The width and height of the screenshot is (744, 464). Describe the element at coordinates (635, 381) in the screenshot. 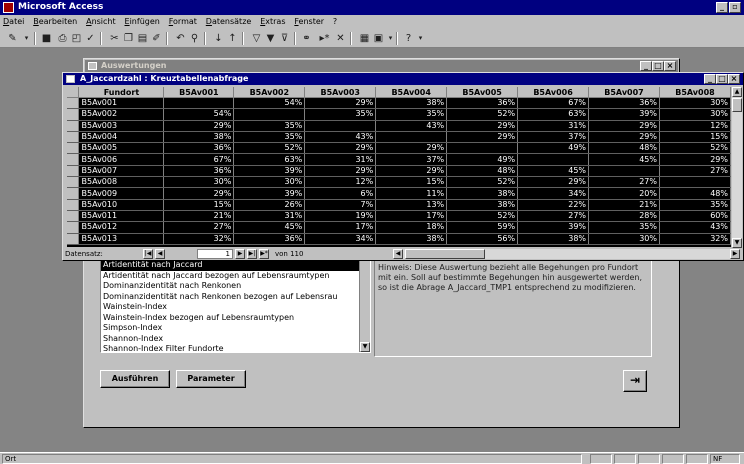

I see `exit-button: ⇥` at that location.